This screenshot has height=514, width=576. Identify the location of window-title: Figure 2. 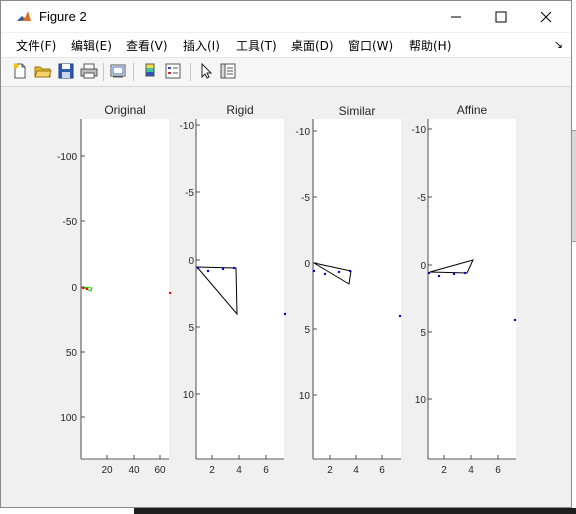
(63, 16).